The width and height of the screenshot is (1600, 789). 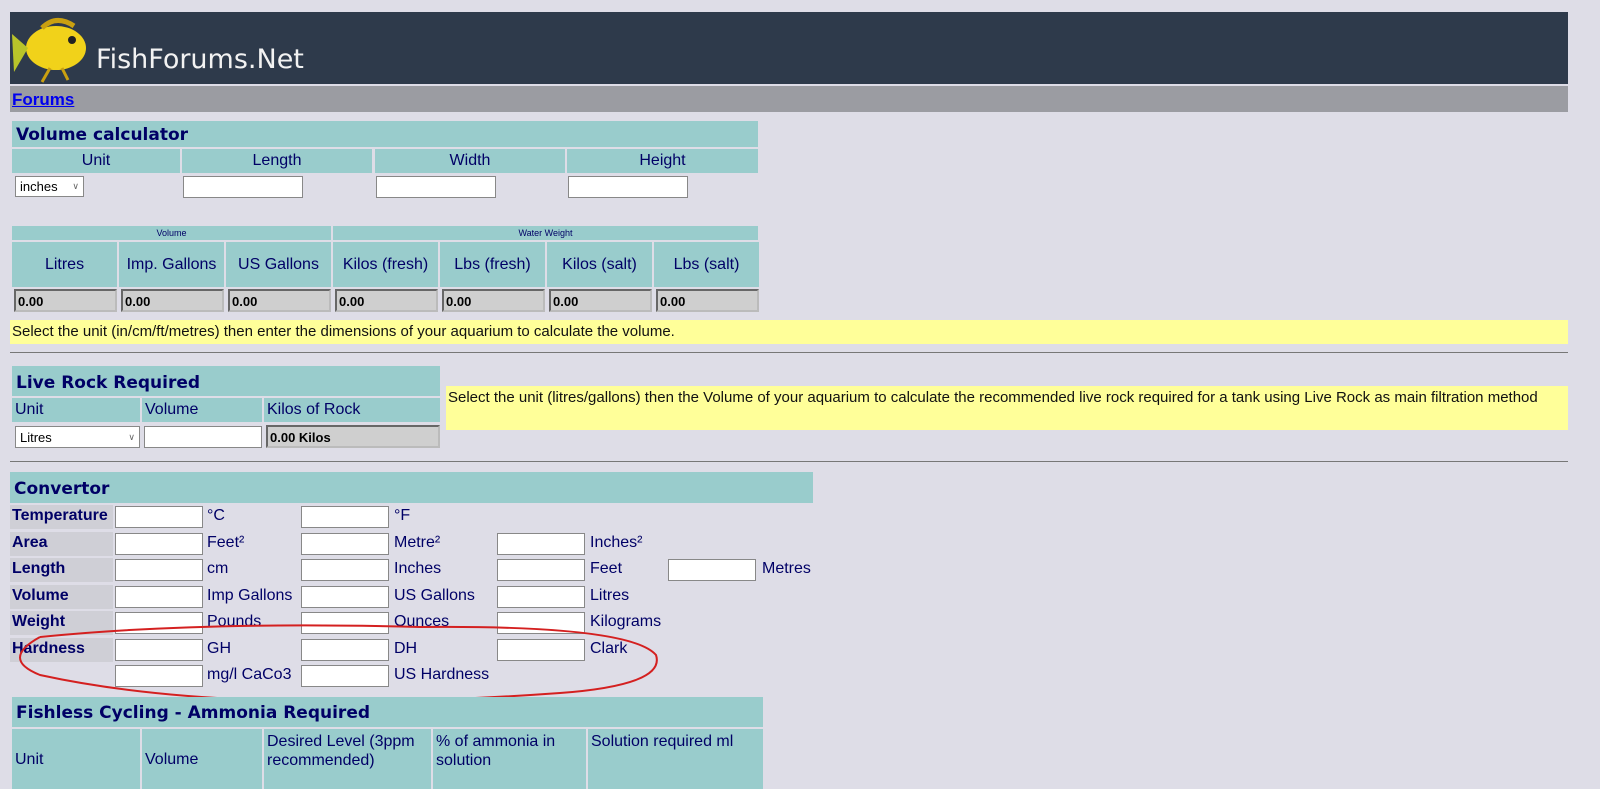 What do you see at coordinates (610, 595) in the screenshot?
I see `convertor-unit-label: Litres` at bounding box center [610, 595].